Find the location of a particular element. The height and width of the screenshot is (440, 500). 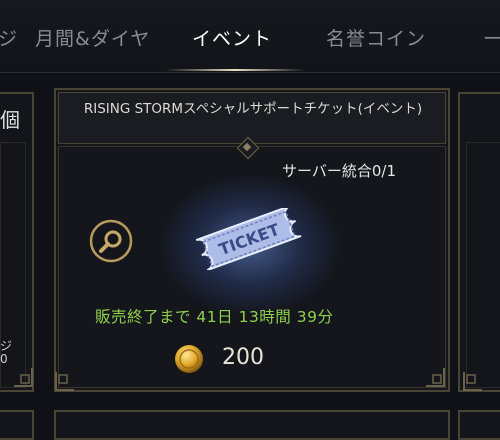

corner-ornament-left-card is located at coordinates (23, 377).